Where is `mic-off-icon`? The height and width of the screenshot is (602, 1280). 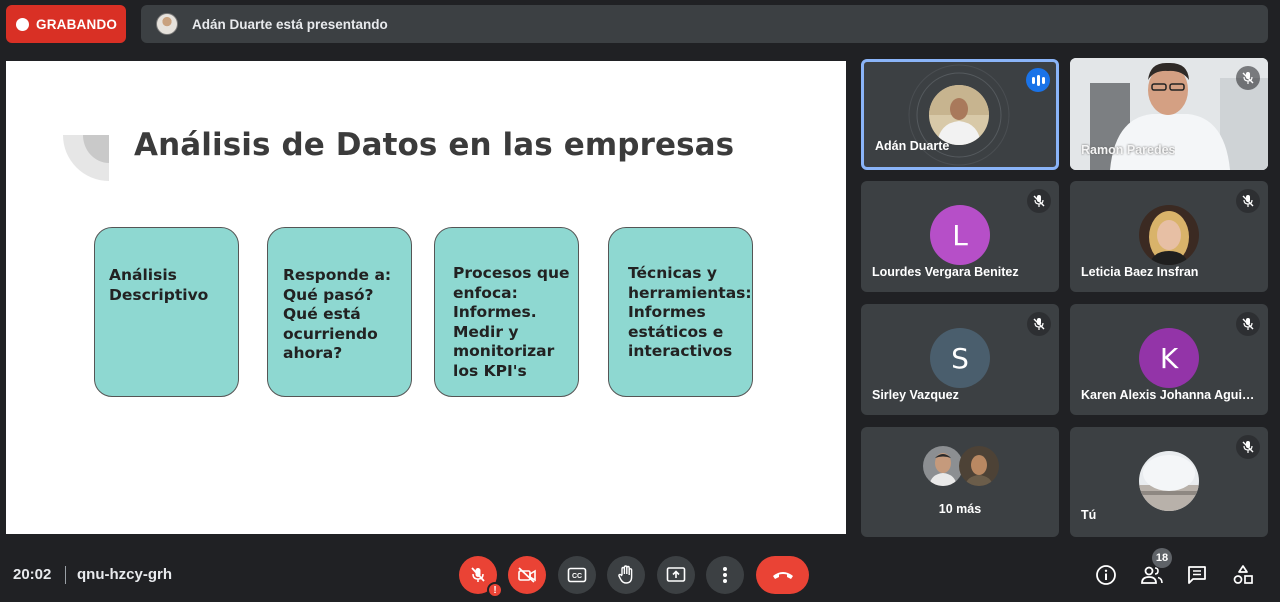
mic-off-icon is located at coordinates (478, 574).